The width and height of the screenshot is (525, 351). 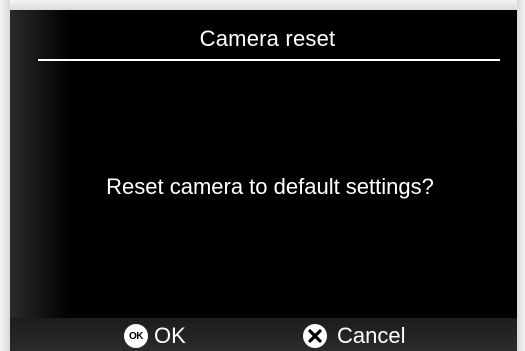 I want to click on cancel-button: Cancel, so click(x=354, y=336).